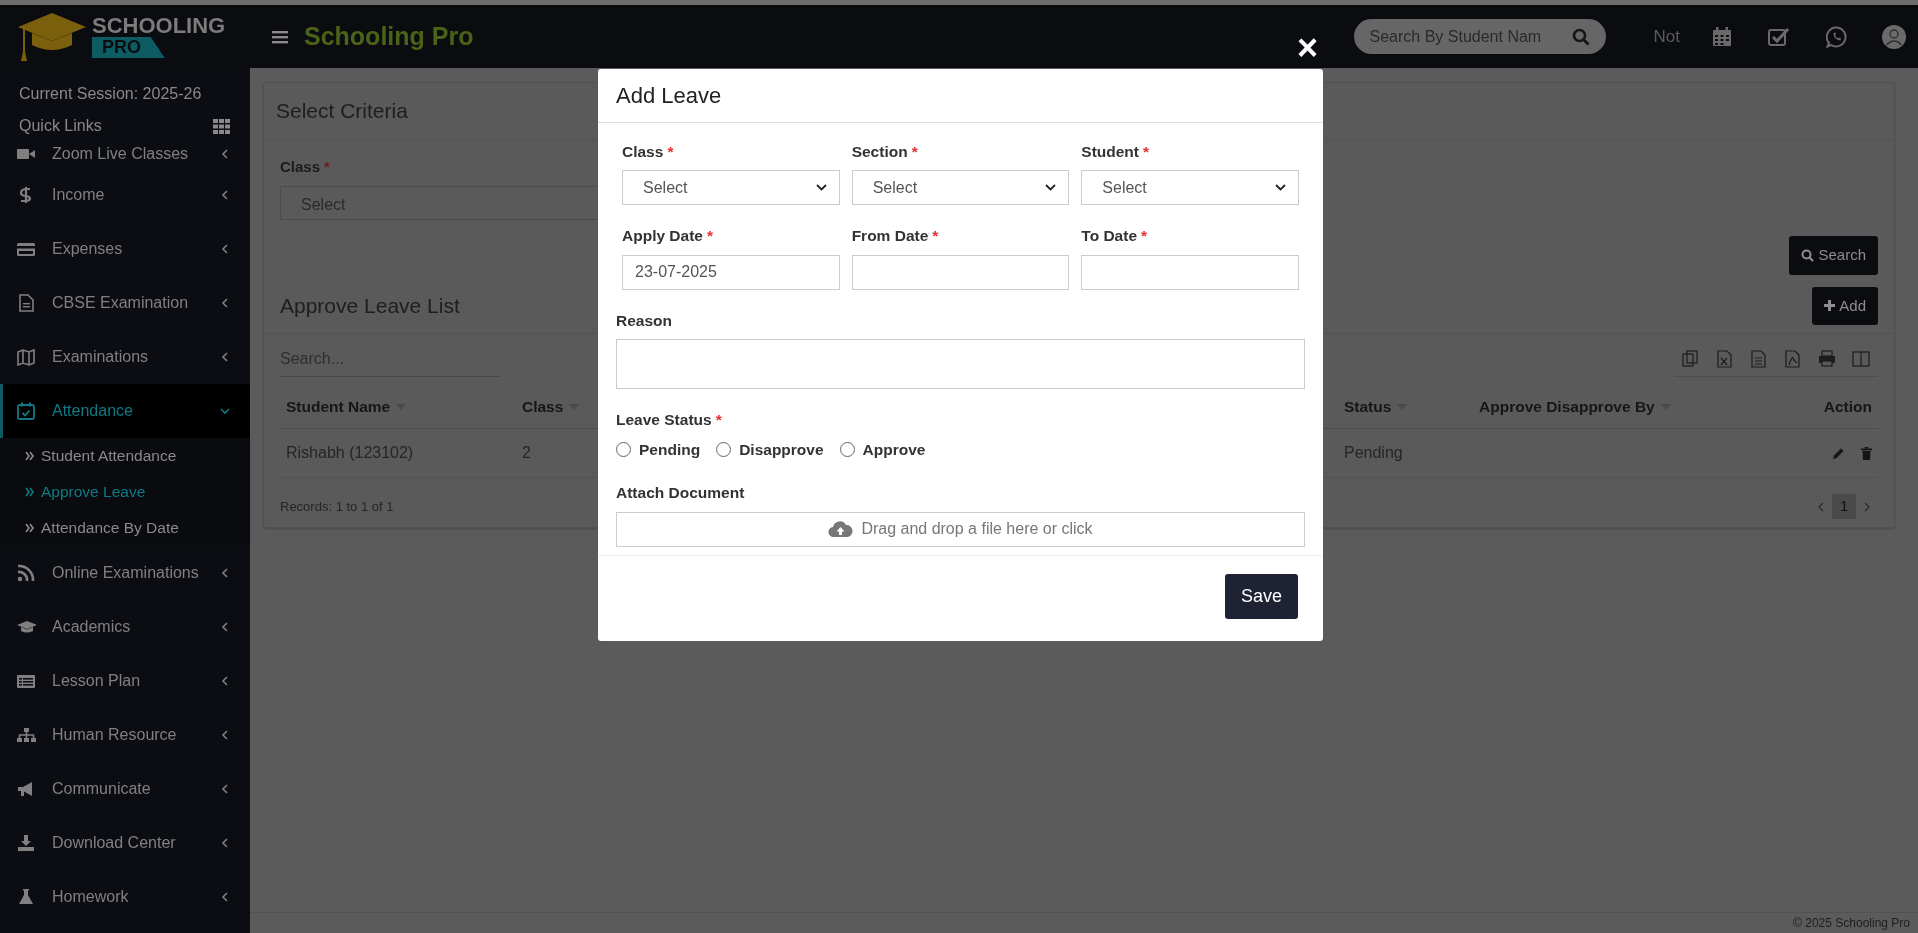  I want to click on calendar-icon, so click(1722, 36).